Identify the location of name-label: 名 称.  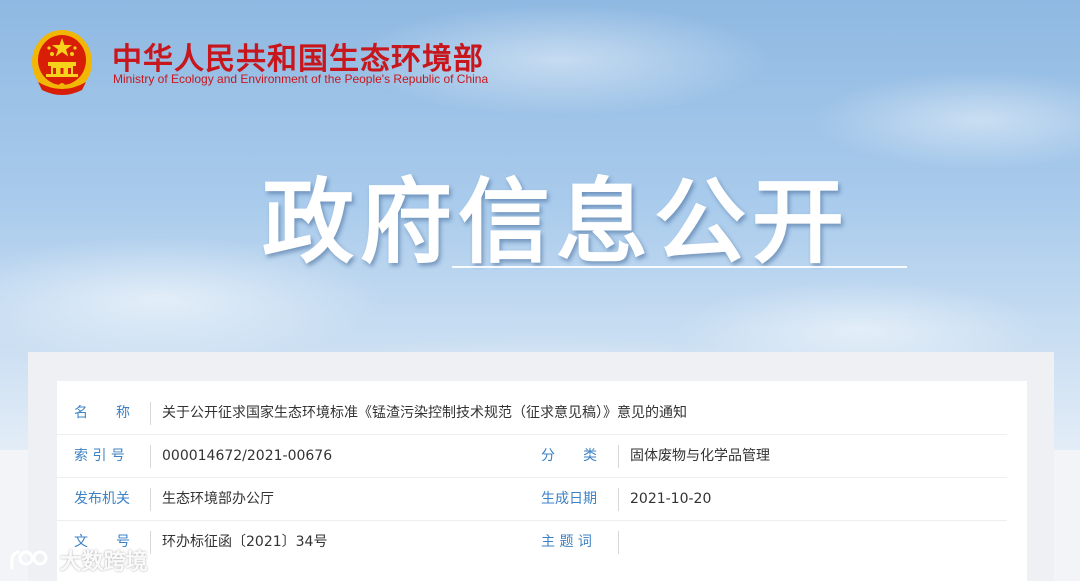
(102, 413).